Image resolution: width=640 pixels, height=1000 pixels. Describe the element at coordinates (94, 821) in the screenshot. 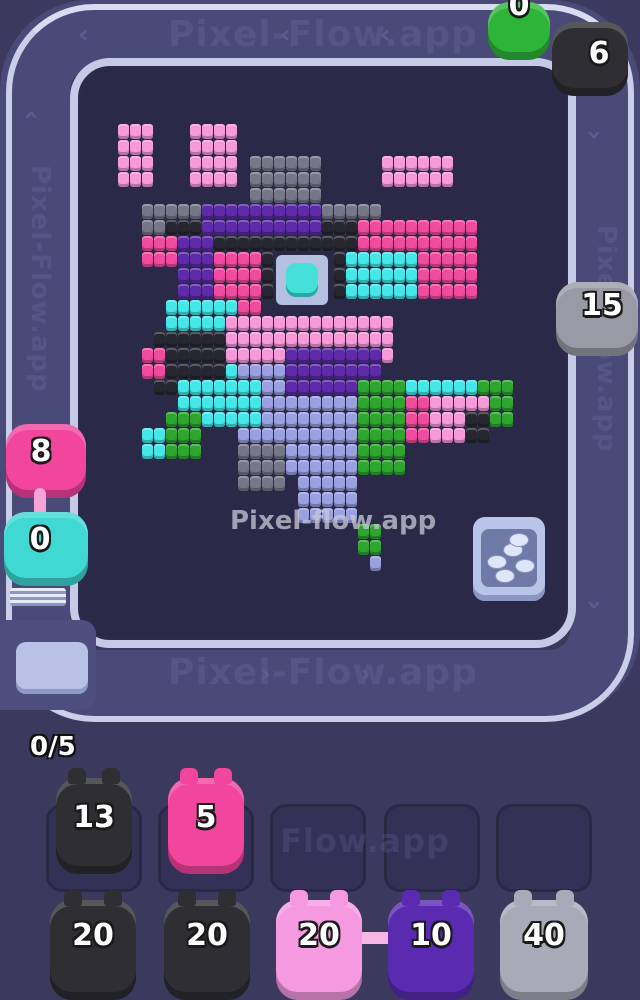

I see `waiting-creature-black: 13` at that location.